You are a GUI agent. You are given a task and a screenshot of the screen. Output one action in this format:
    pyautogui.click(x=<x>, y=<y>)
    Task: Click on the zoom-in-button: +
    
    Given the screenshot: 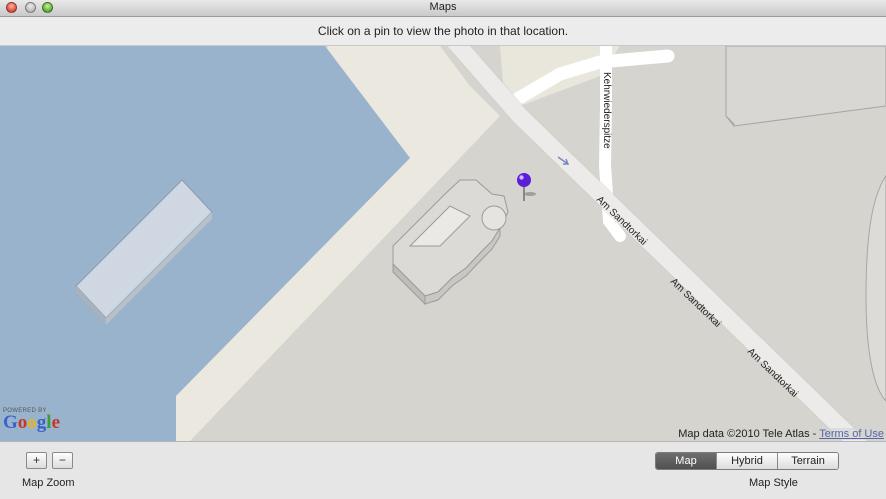 What is the action you would take?
    pyautogui.click(x=36, y=460)
    